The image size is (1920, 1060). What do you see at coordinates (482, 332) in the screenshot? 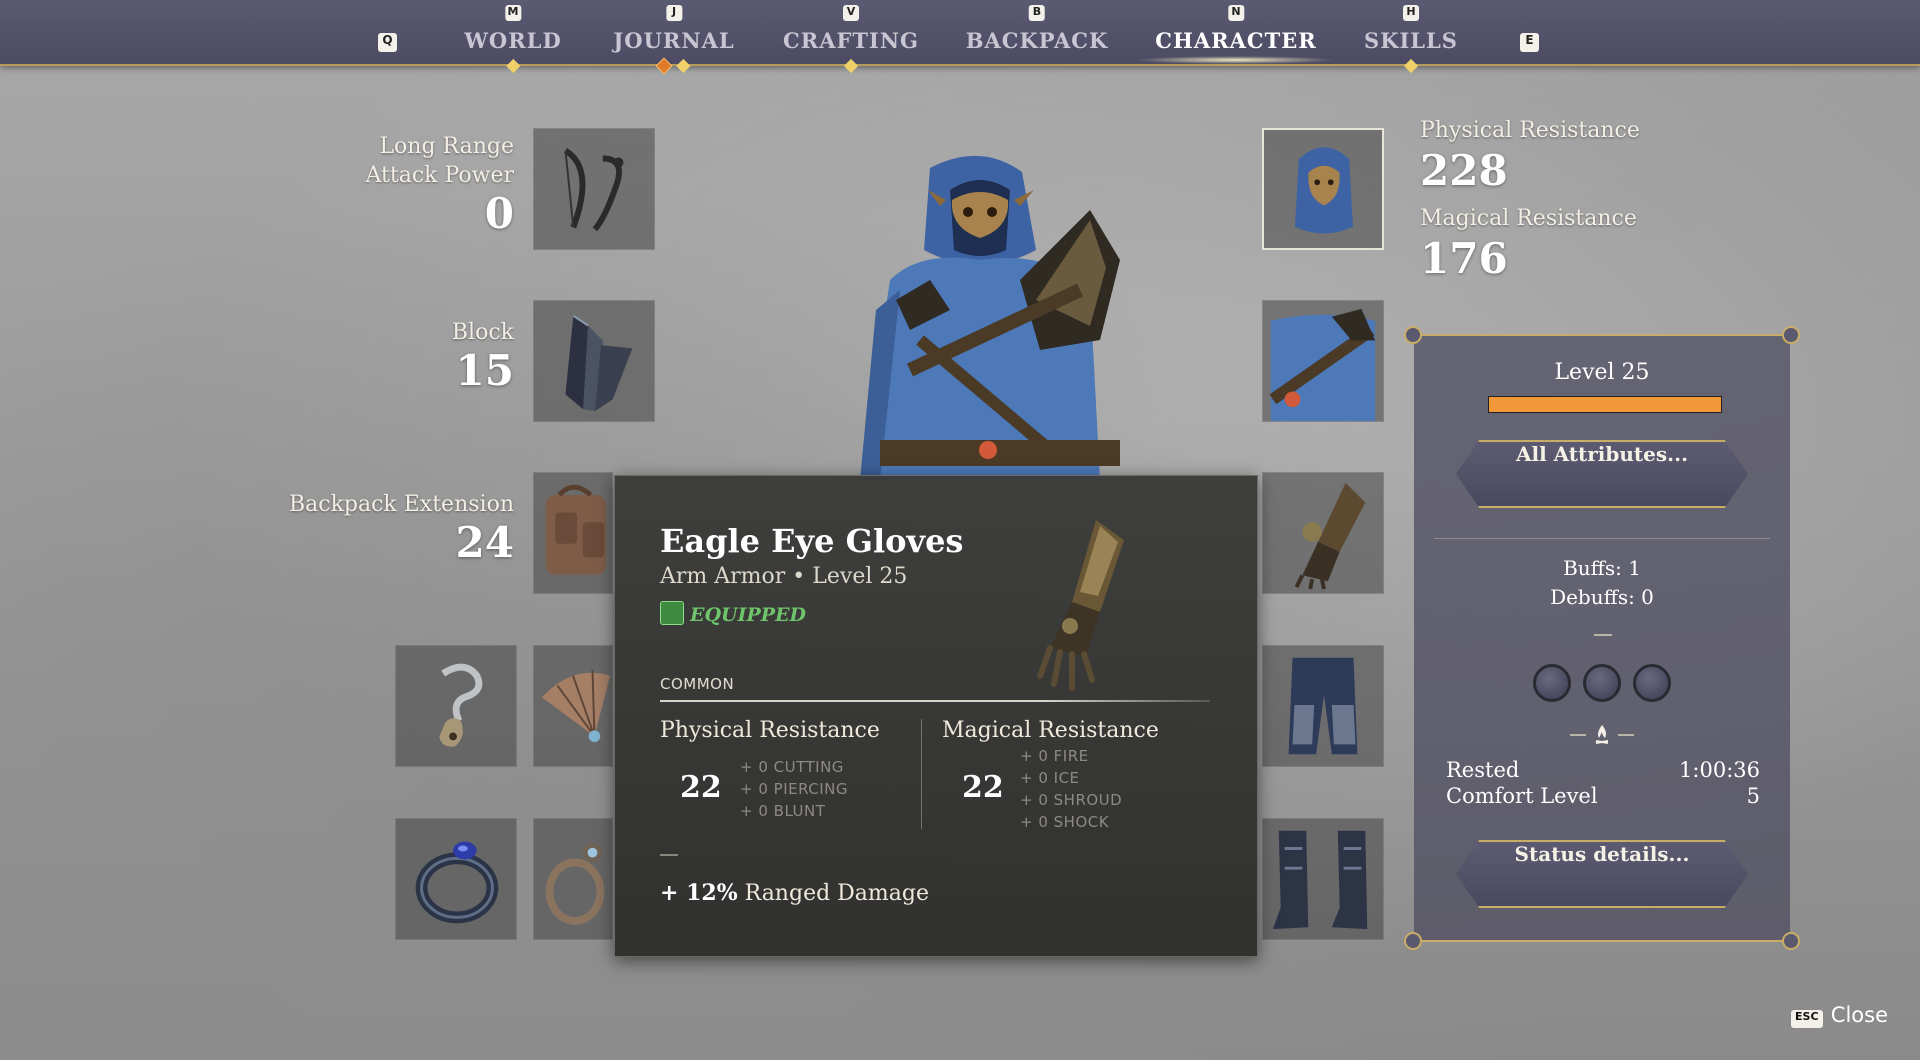
I see `stat-name: Block` at bounding box center [482, 332].